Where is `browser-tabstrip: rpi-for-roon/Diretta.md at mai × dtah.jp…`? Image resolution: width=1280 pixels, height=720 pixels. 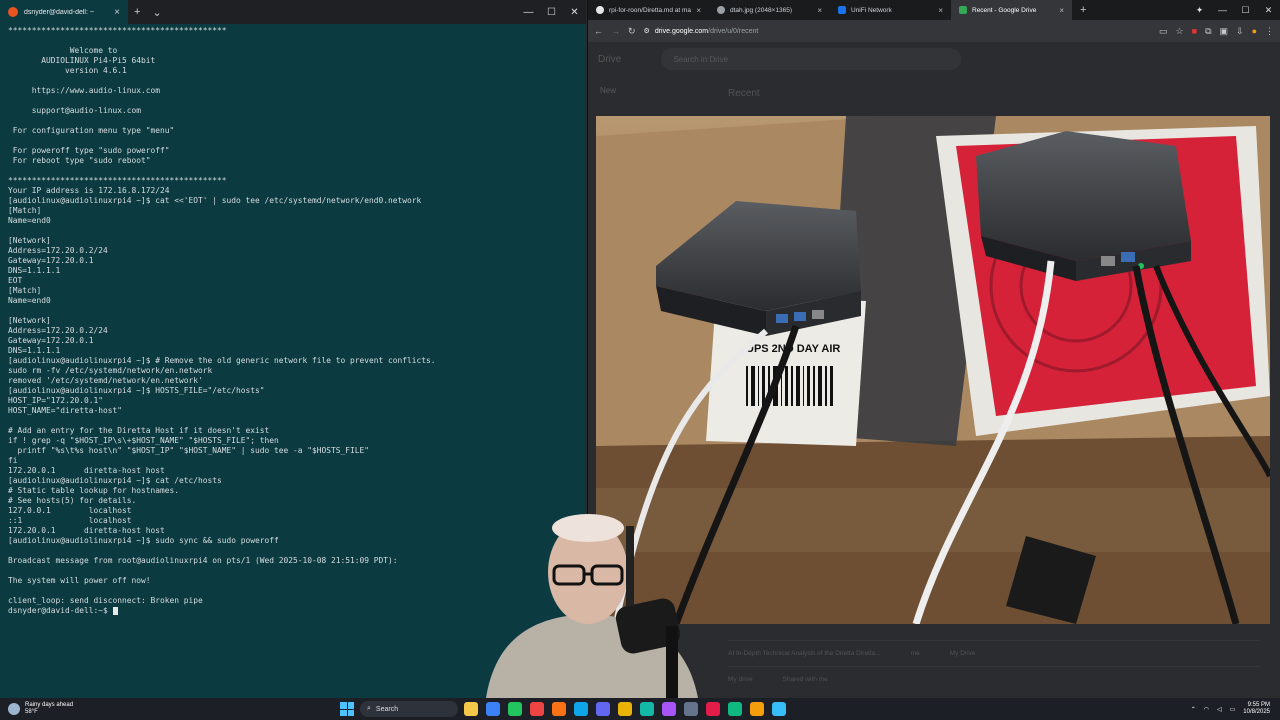
browser-tabstrip: rpi-for-roon/Diretta.md at mai × dtah.jp… is located at coordinates (934, 10).